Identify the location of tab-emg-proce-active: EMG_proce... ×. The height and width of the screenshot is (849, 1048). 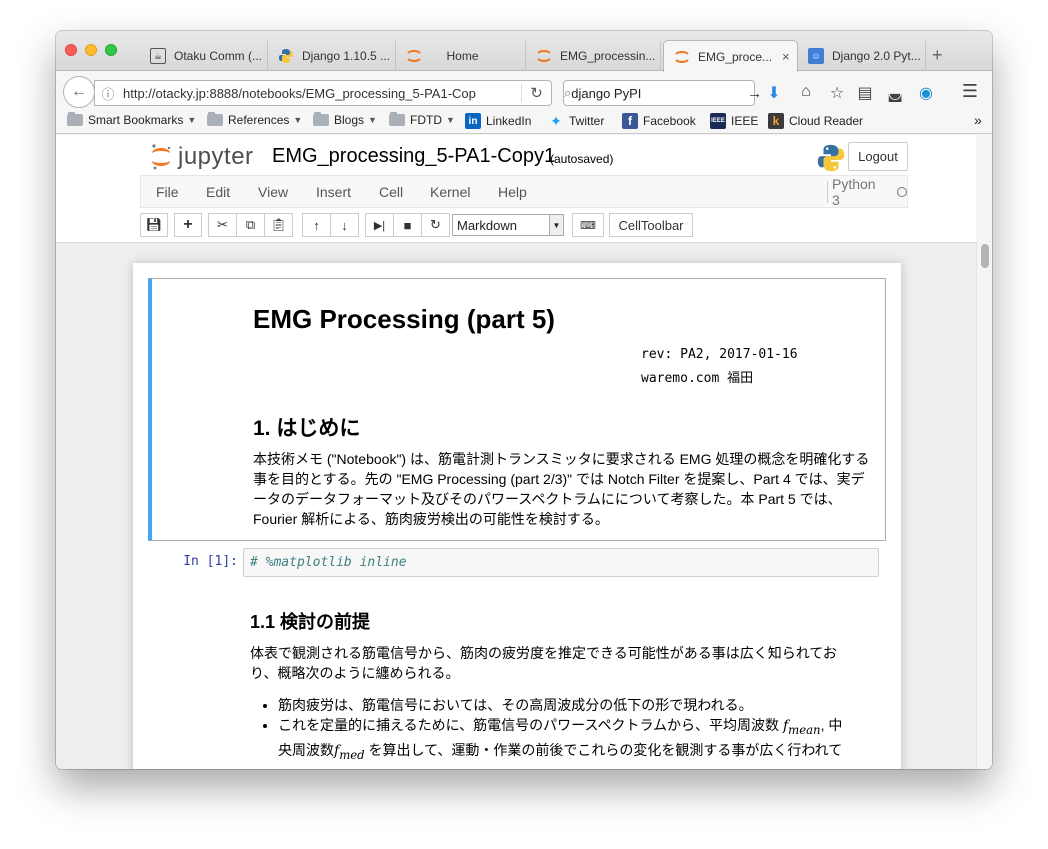
(730, 56).